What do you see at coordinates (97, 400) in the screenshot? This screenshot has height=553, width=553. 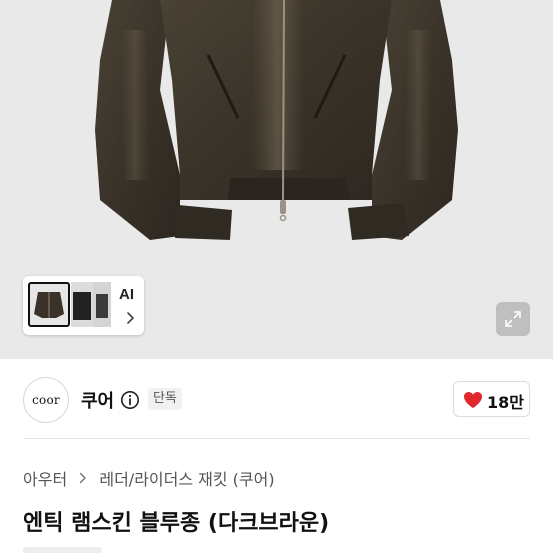 I see `brand-name: 쿠어` at bounding box center [97, 400].